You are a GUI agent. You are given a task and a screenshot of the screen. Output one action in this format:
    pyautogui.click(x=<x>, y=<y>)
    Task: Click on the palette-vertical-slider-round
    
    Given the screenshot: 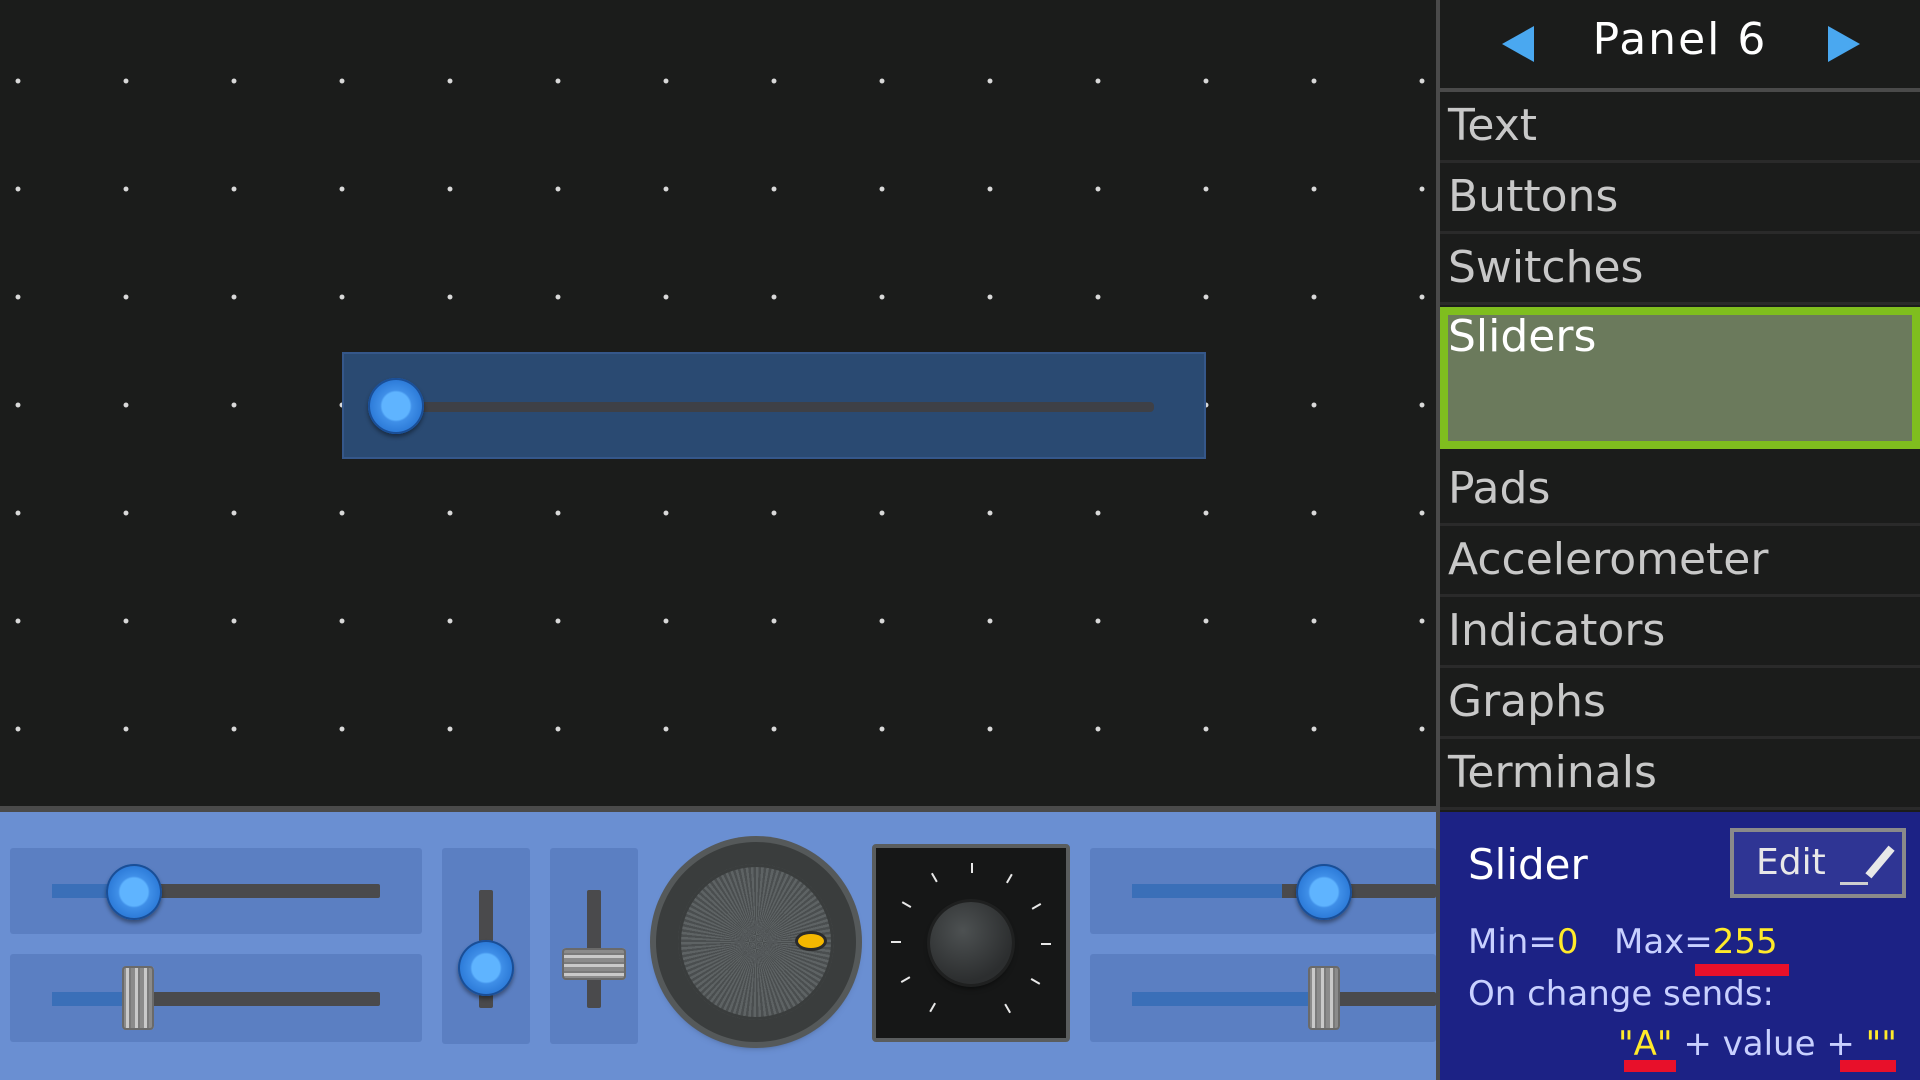 What is the action you would take?
    pyautogui.click(x=486, y=946)
    